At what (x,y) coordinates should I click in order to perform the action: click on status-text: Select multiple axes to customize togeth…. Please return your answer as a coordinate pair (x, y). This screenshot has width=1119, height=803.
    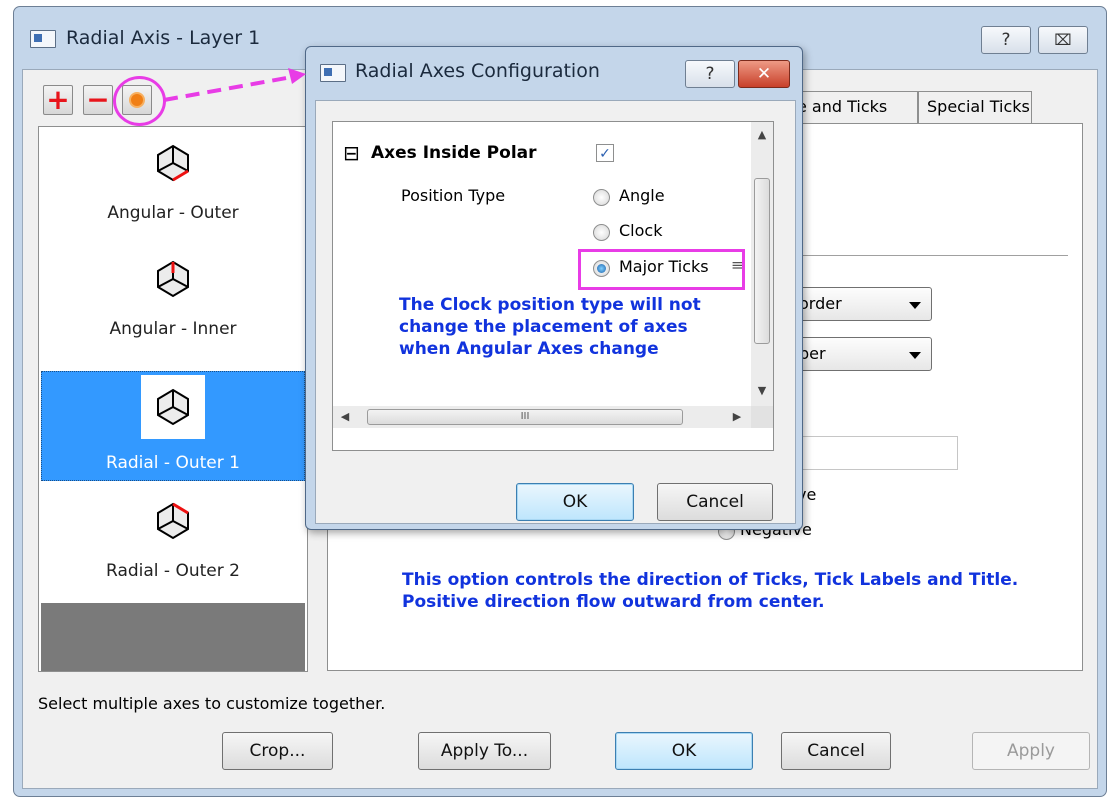
    Looking at the image, I should click on (212, 703).